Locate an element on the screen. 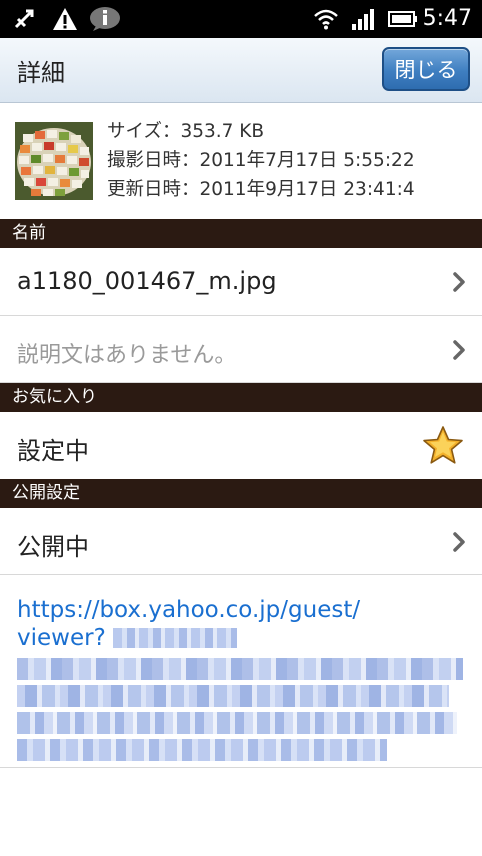  star-icon is located at coordinates (443, 445).